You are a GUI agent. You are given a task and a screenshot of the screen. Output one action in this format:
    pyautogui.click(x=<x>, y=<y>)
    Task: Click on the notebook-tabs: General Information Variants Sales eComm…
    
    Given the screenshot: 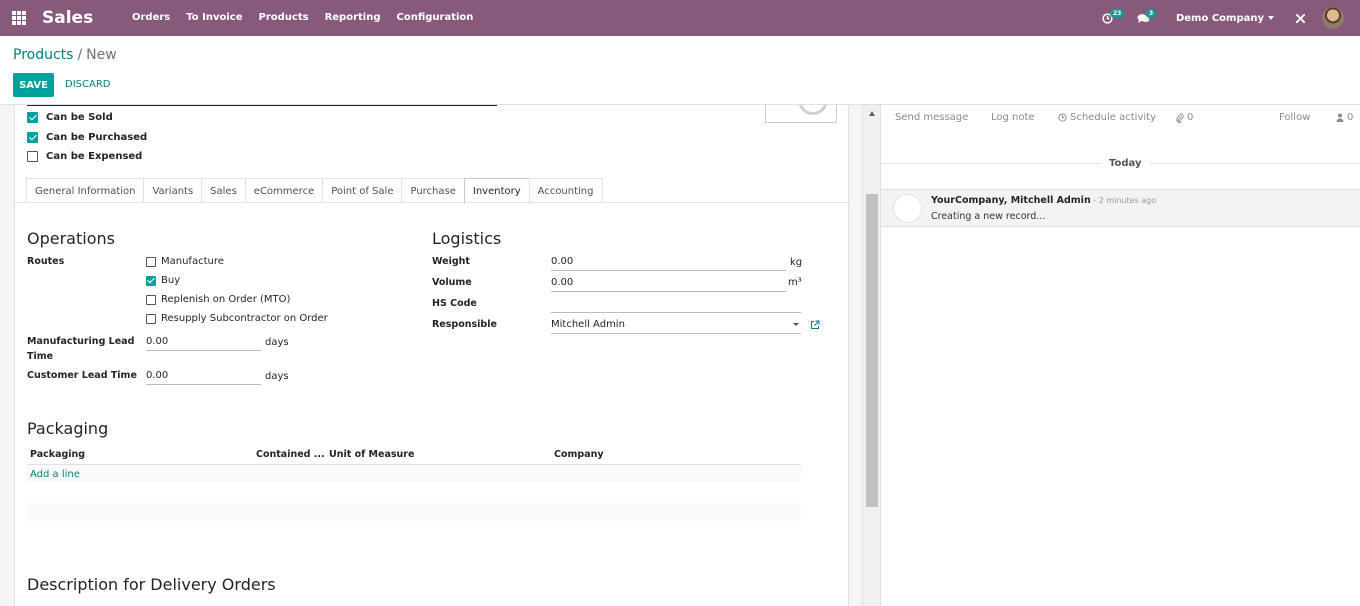 What is the action you would take?
    pyautogui.click(x=314, y=191)
    